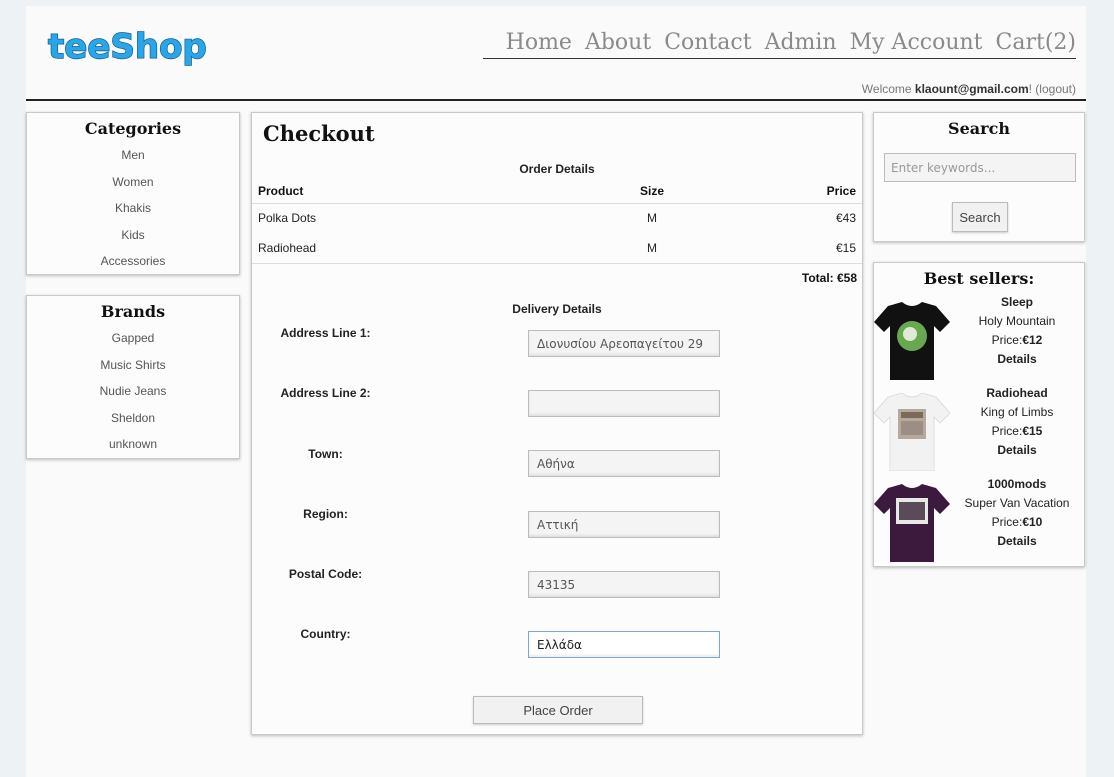  I want to click on address1-label: Address Line 1:, so click(325, 333).